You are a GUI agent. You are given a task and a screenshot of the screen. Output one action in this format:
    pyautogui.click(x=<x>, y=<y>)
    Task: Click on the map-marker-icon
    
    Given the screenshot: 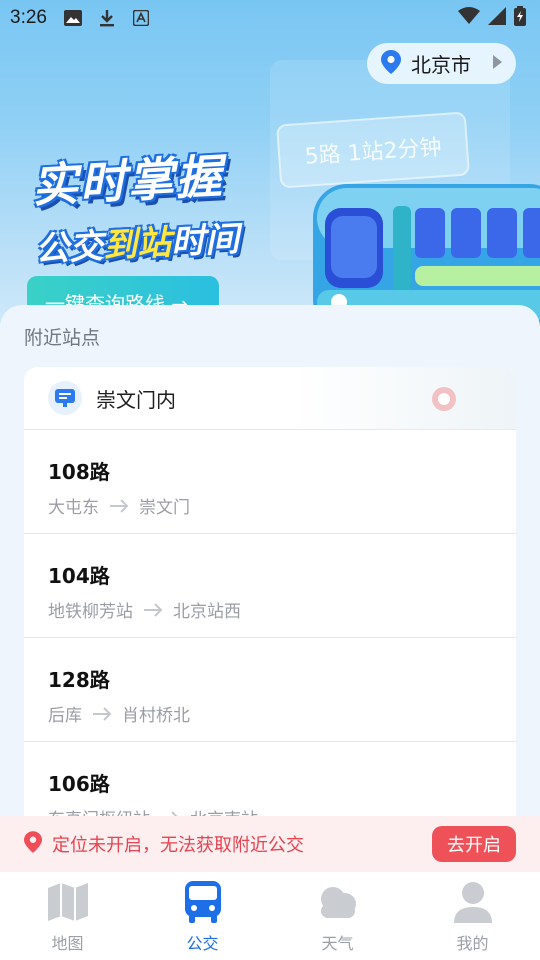 What is the action you would take?
    pyautogui.click(x=444, y=399)
    